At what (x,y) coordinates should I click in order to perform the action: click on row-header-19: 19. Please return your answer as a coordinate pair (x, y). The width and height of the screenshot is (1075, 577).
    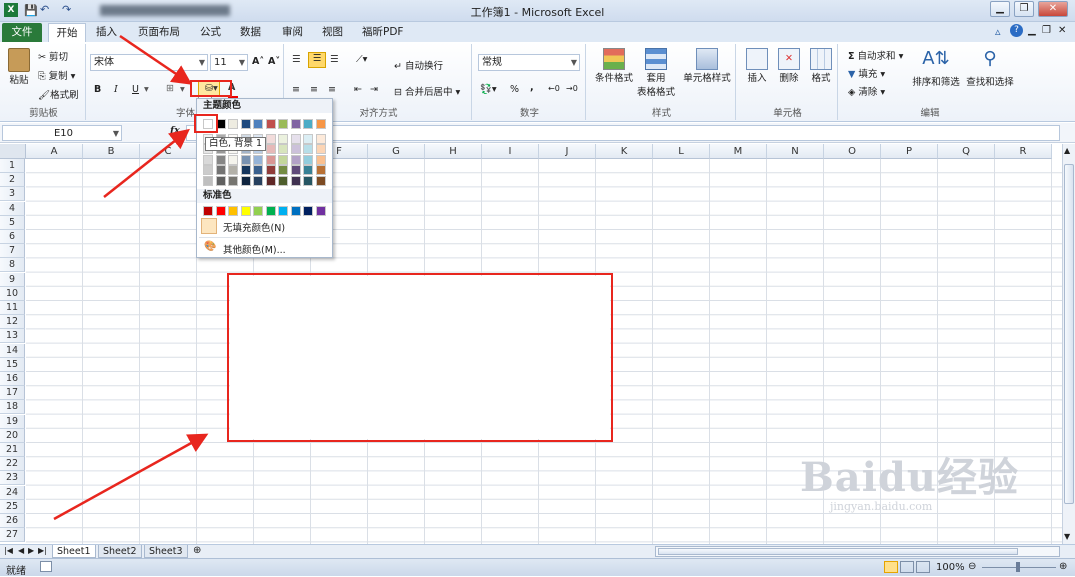
    Looking at the image, I should click on (12, 421).